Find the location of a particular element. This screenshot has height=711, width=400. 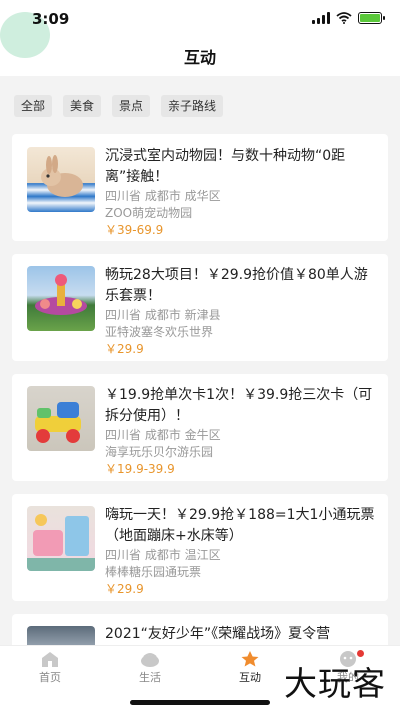

tab-label: 互动 is located at coordinates (250, 677).